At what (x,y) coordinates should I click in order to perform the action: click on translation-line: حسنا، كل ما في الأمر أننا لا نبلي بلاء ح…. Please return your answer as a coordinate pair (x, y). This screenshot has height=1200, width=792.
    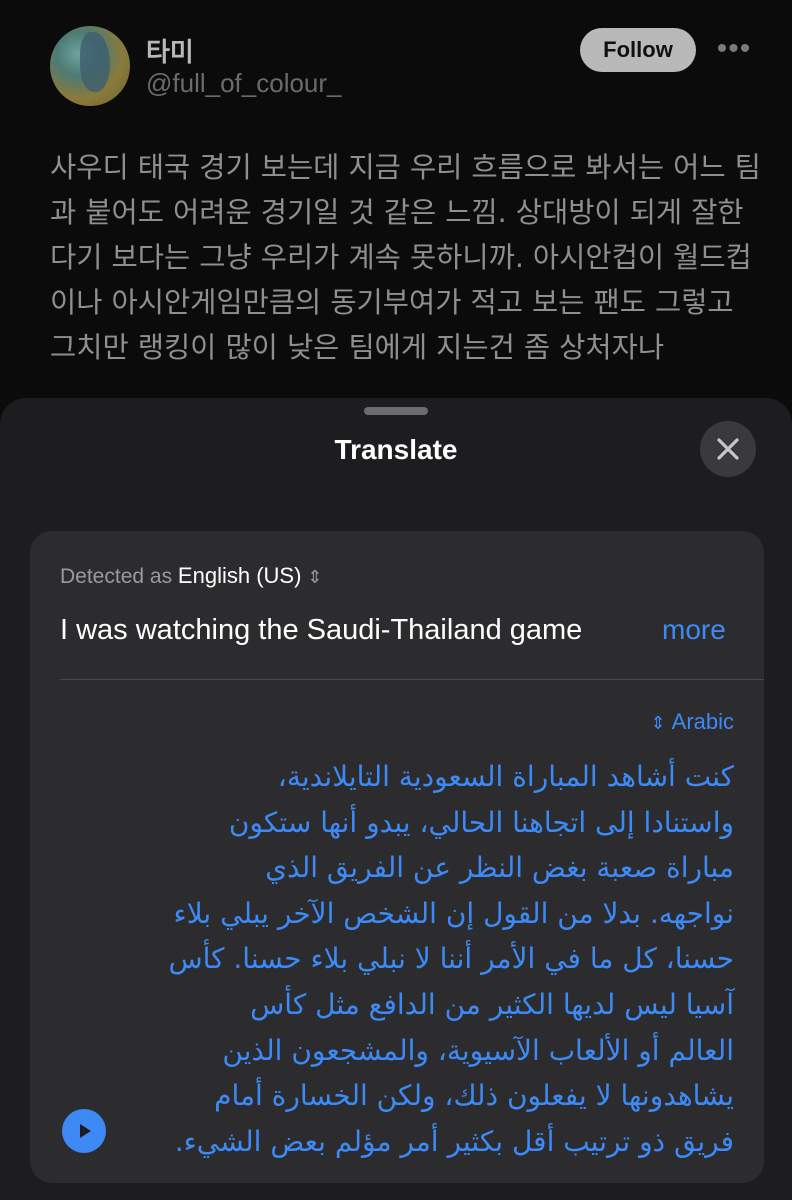
    Looking at the image, I should click on (451, 959).